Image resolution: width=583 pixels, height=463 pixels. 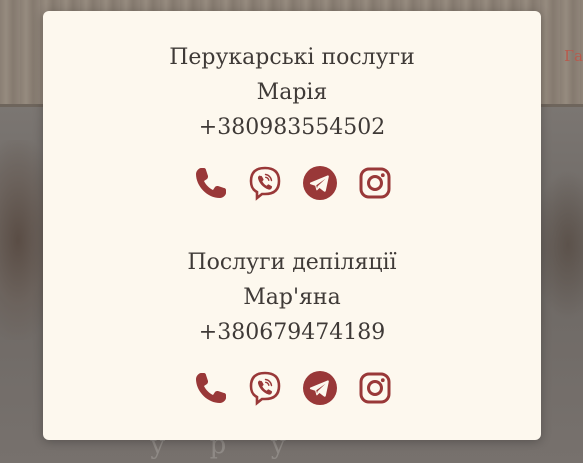 I want to click on phone-number: +380679474189, so click(x=292, y=332).